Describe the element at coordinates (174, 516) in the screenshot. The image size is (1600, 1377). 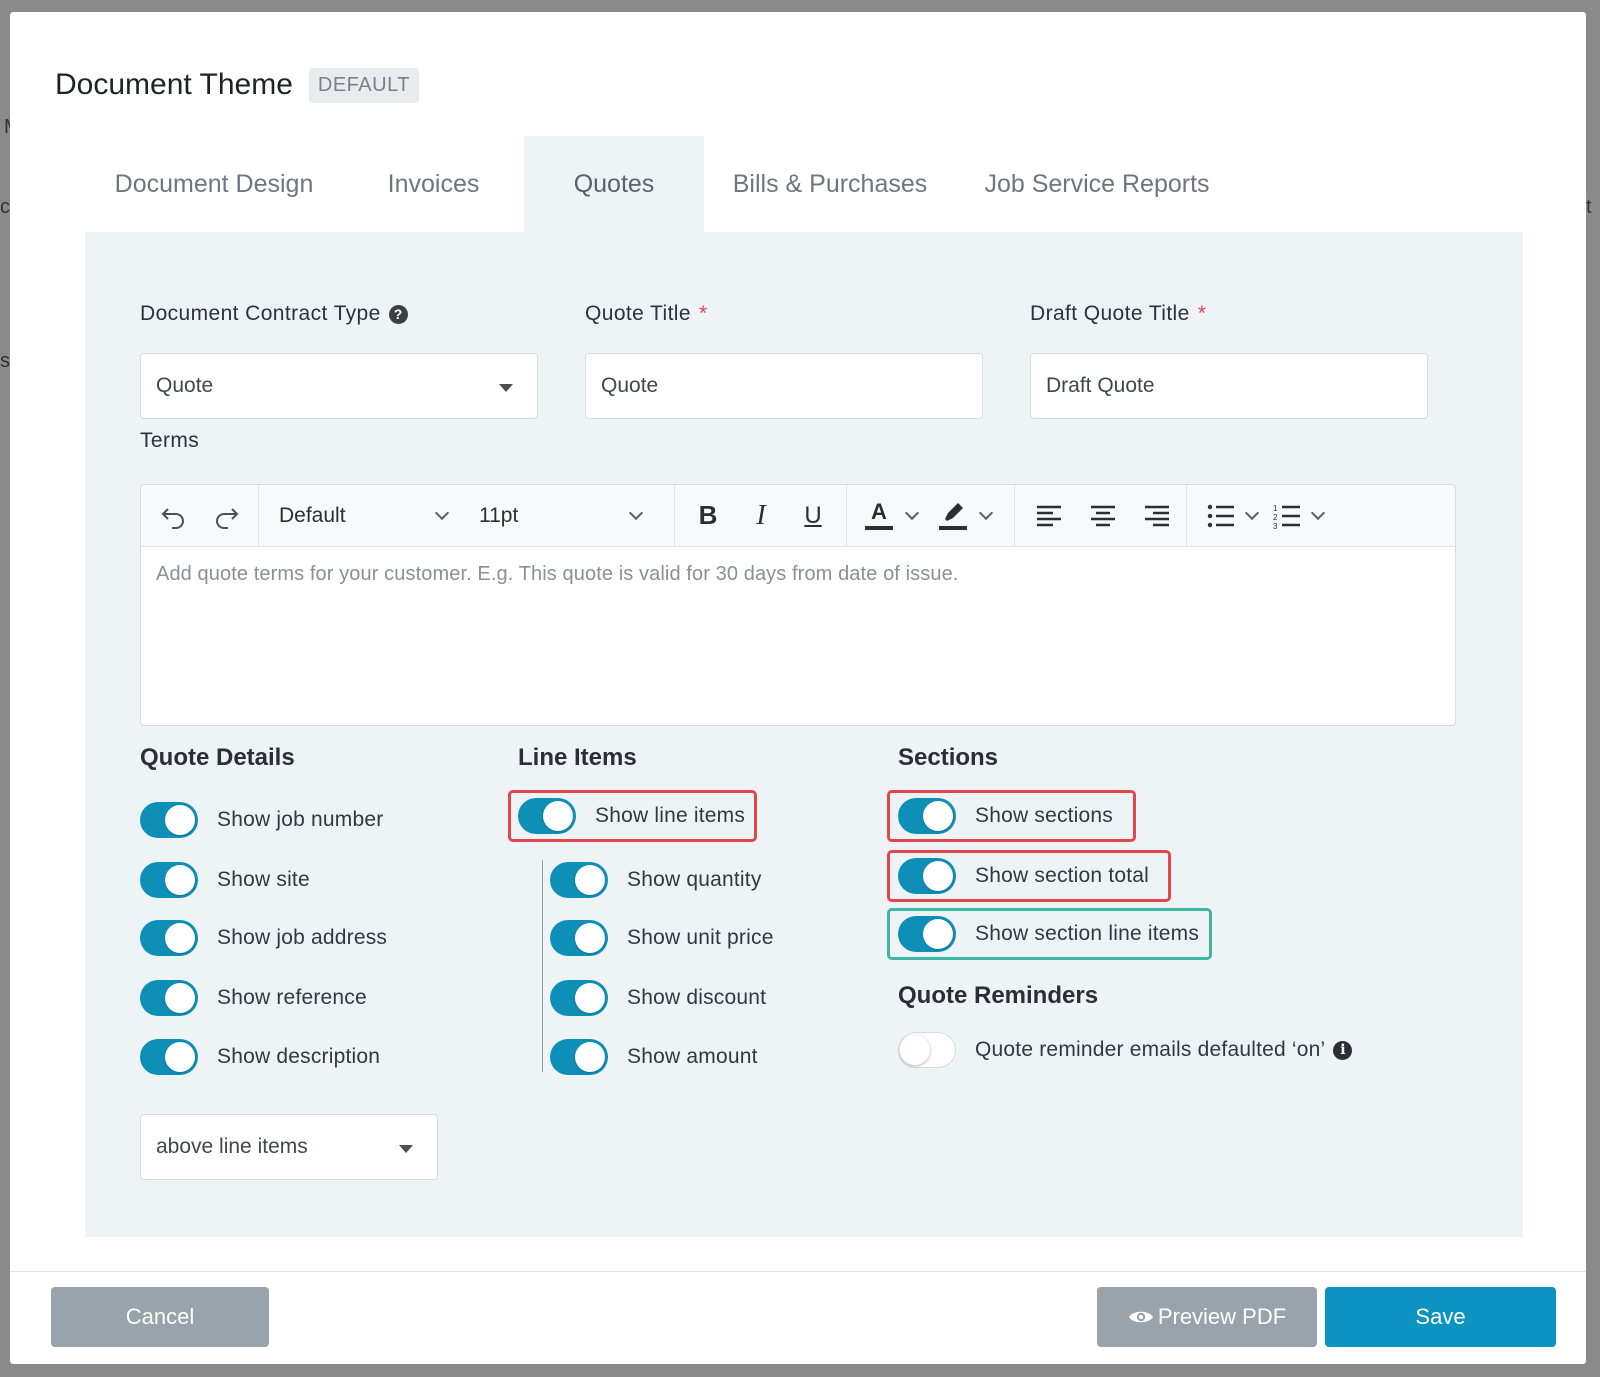
I see `undo-icon` at that location.